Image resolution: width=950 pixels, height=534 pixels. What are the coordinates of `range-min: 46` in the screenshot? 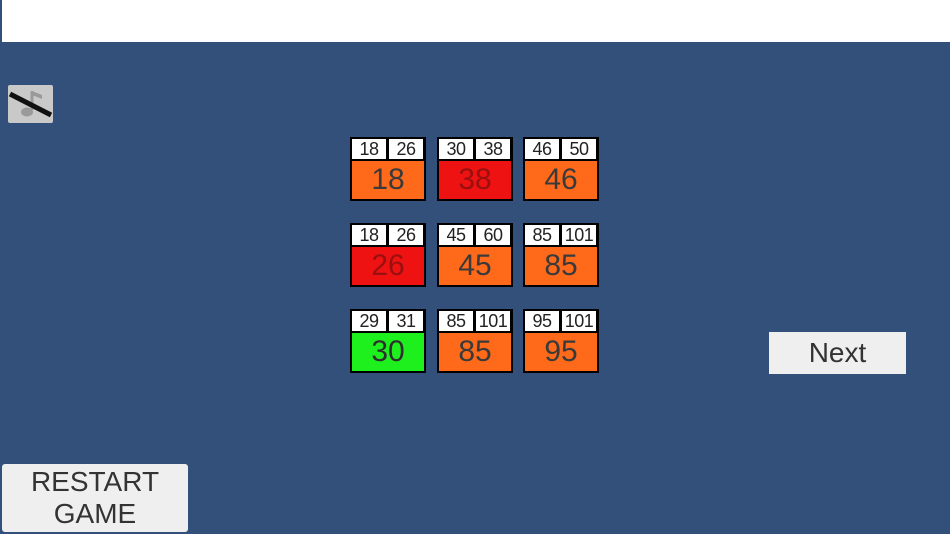 It's located at (542, 149).